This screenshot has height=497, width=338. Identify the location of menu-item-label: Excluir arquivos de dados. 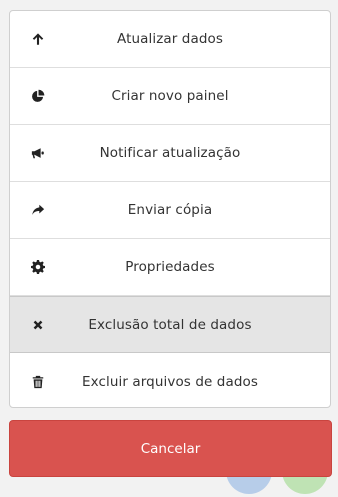
(169, 381).